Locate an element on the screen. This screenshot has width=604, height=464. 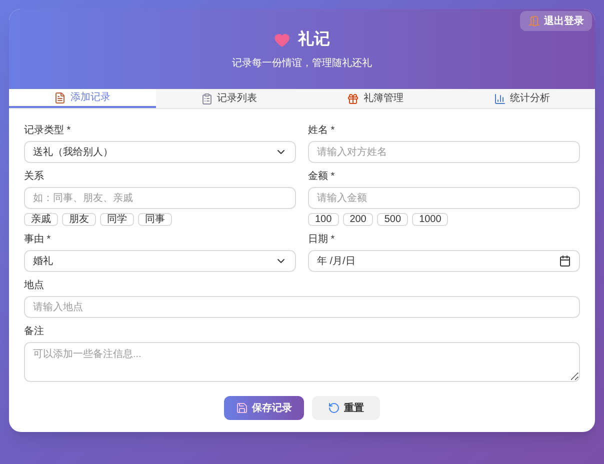
quick-fill-chip: 朋友 is located at coordinates (79, 219).